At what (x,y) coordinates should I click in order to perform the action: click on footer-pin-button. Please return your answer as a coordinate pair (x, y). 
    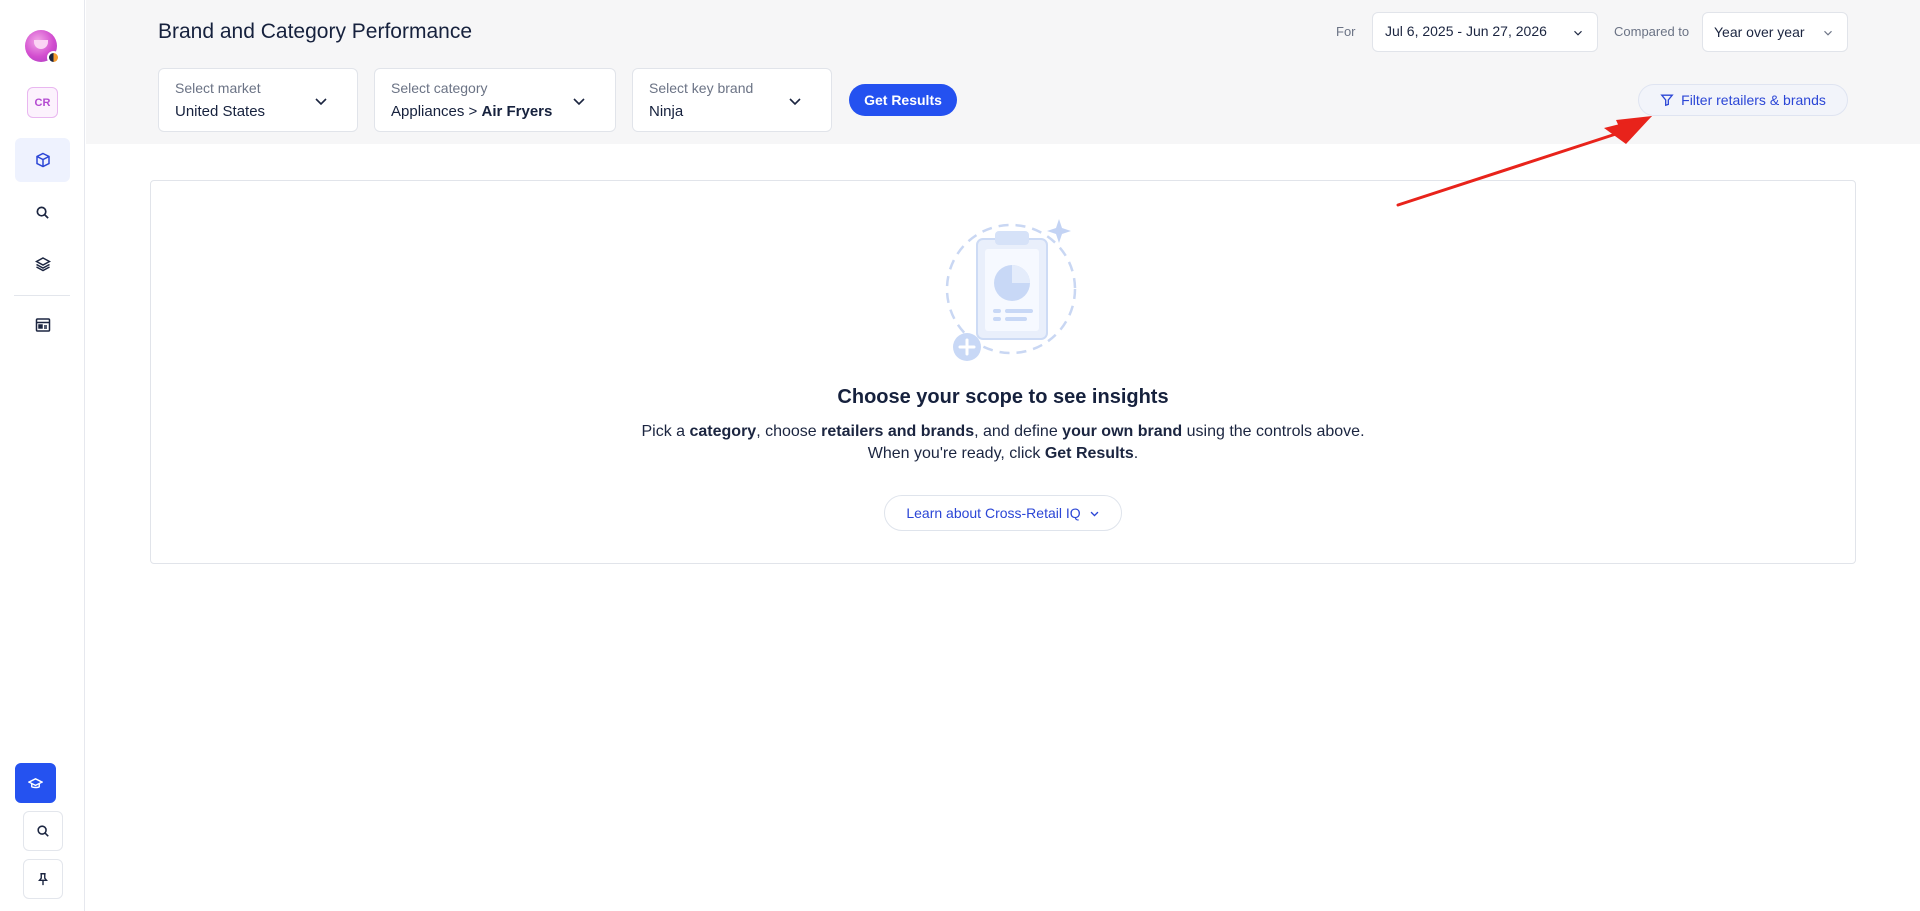
    Looking at the image, I should click on (43, 879).